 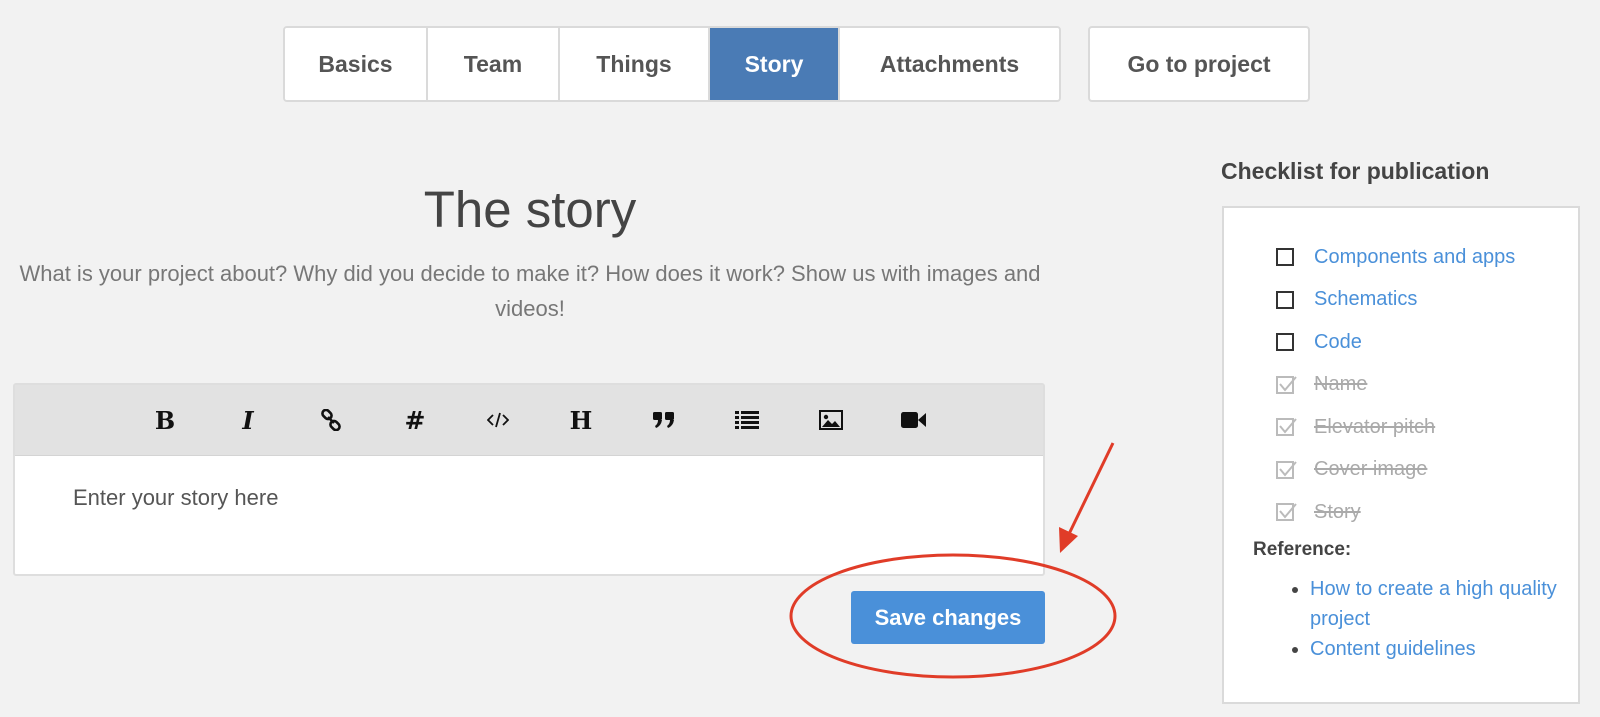 What do you see at coordinates (775, 64) in the screenshot?
I see `tab-story: Story` at bounding box center [775, 64].